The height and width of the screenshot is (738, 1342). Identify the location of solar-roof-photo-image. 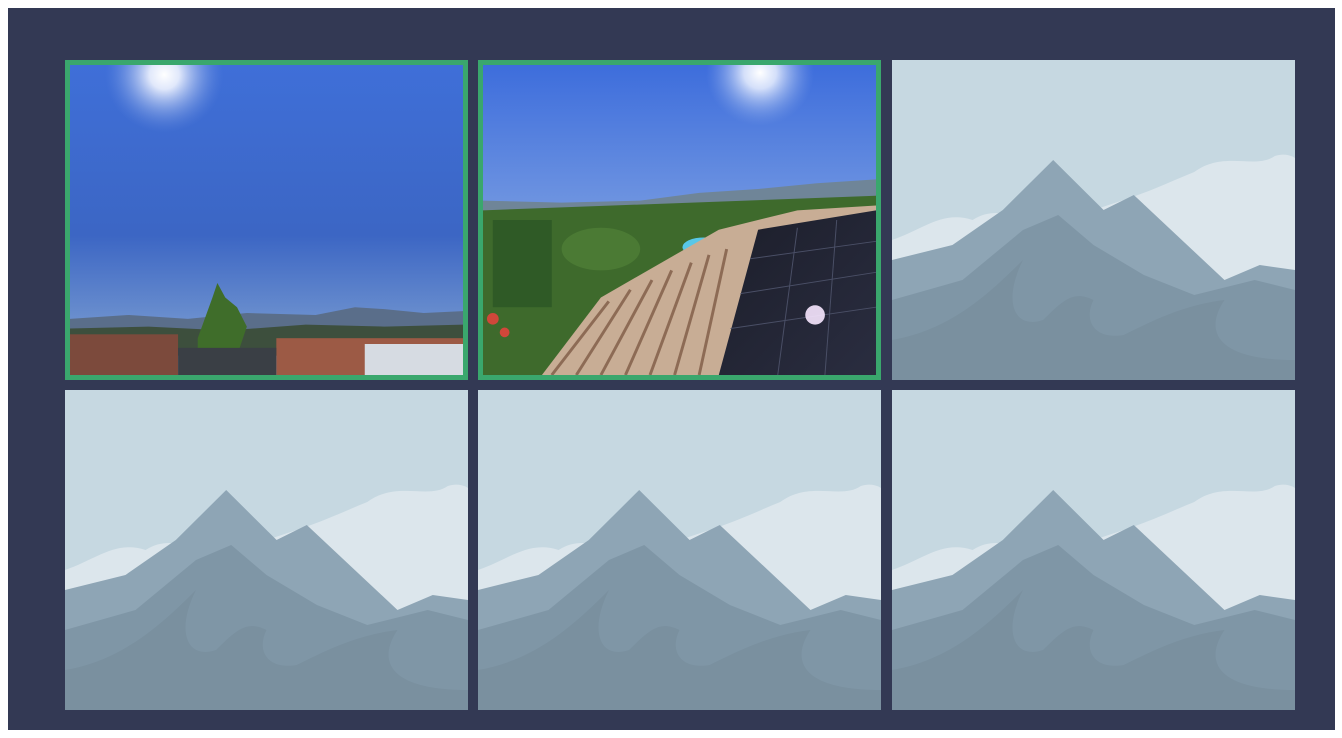
(679, 220).